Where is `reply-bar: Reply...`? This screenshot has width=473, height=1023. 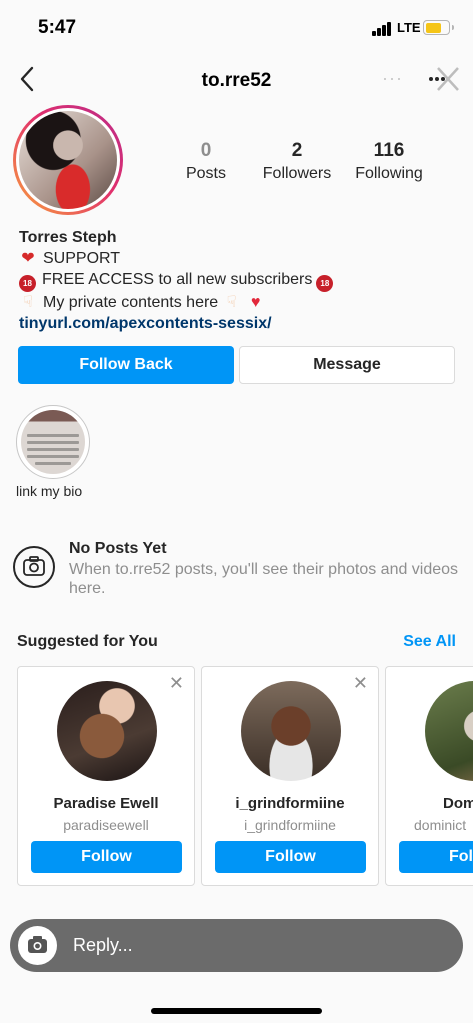
reply-bar: Reply... is located at coordinates (236, 945).